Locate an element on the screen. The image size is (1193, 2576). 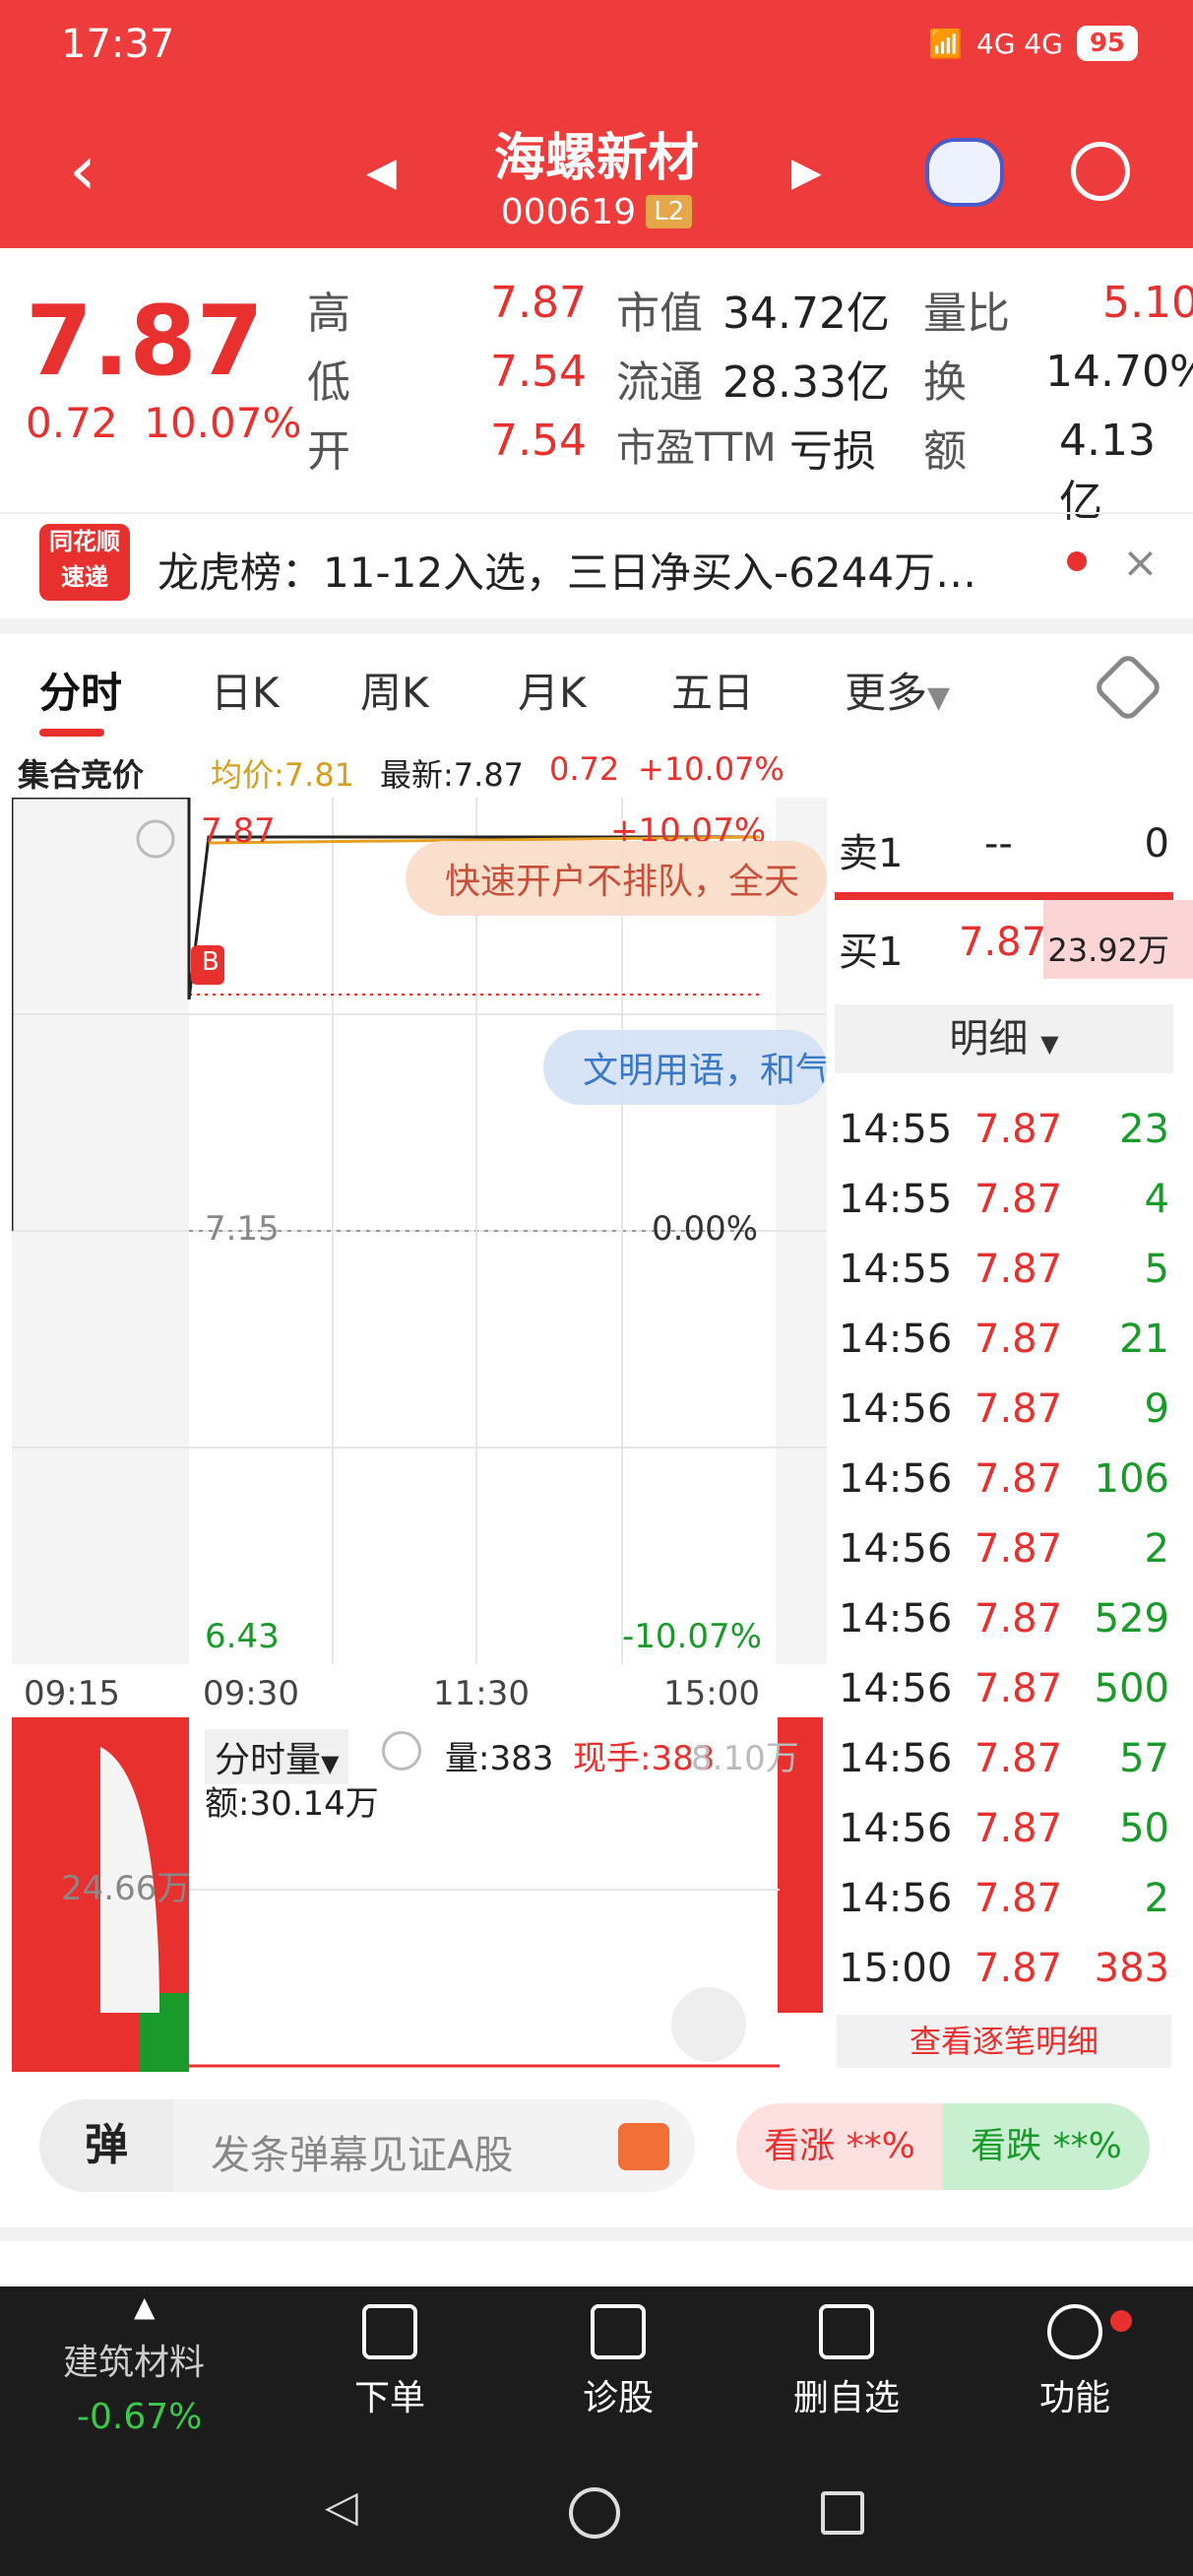
price-change: 0.72 10.07% is located at coordinates (163, 423).